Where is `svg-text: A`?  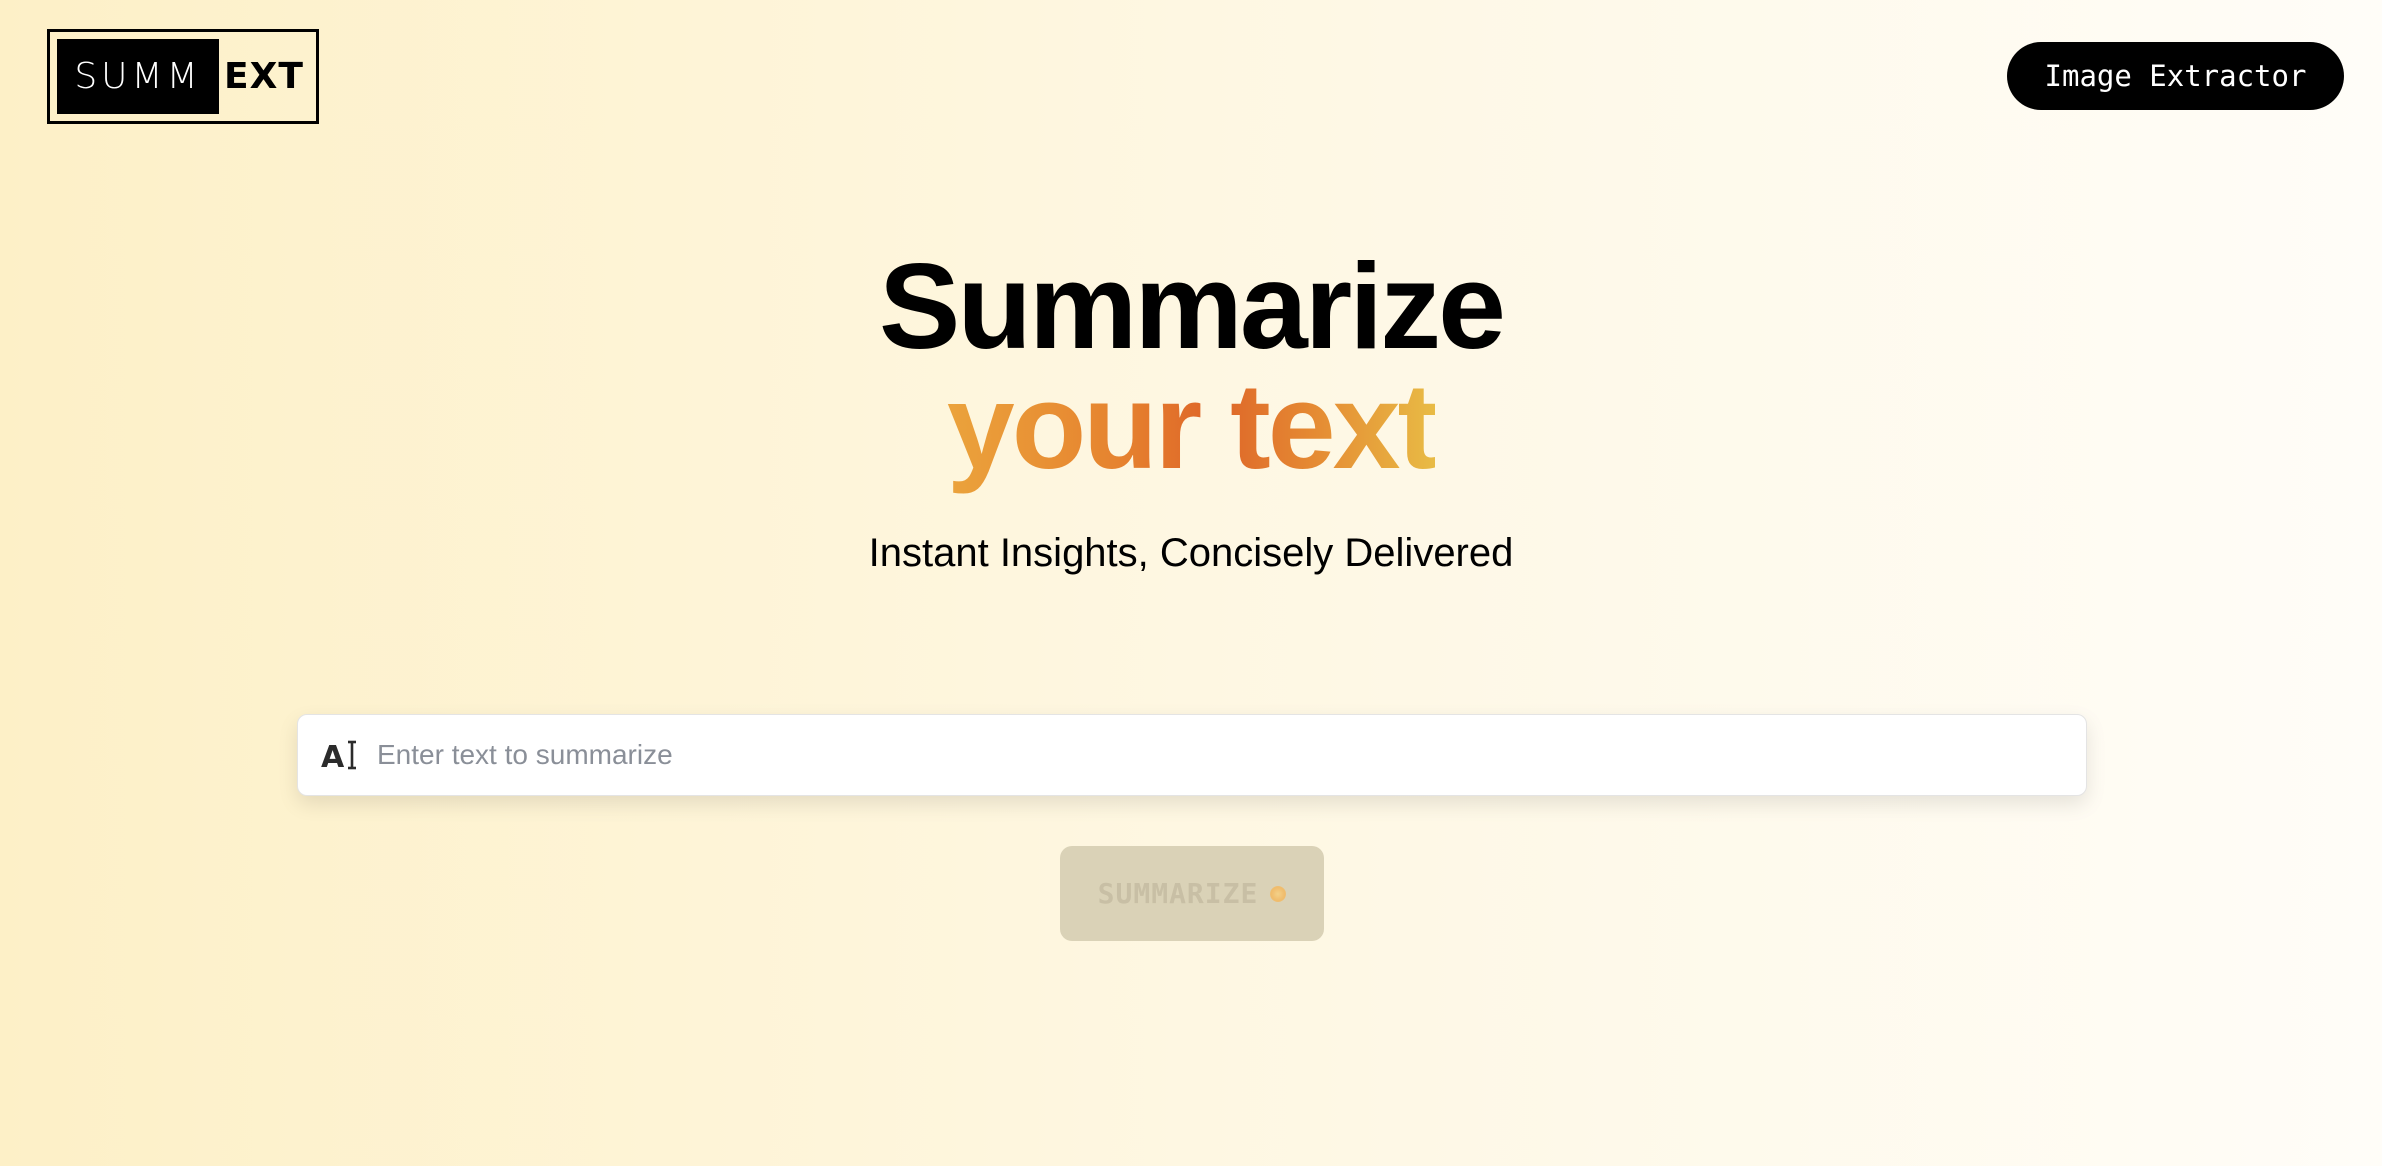
svg-text: A is located at coordinates (333, 756).